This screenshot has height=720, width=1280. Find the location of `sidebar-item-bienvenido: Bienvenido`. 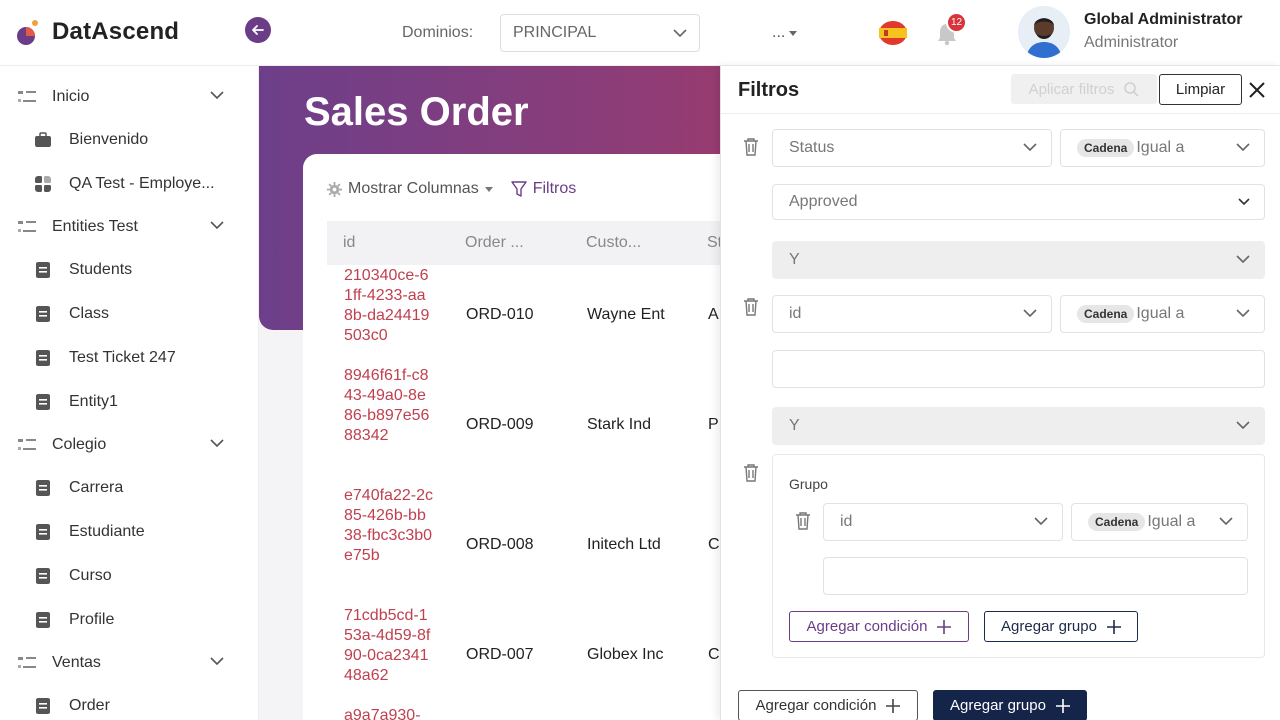

sidebar-item-bienvenido: Bienvenido is located at coordinates (129, 140).